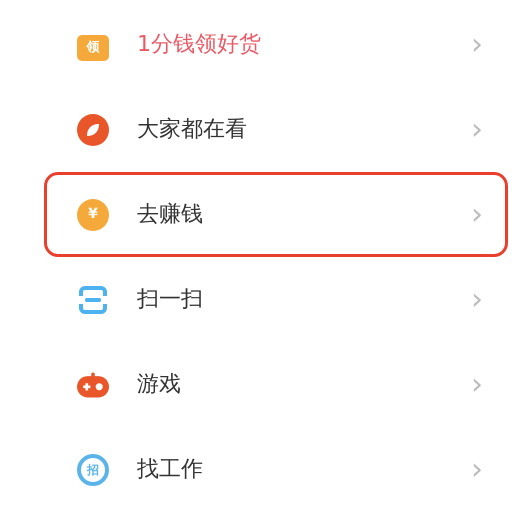 The width and height of the screenshot is (526, 524). Describe the element at coordinates (199, 45) in the screenshot. I see `menu-label: 1分钱领好货` at that location.